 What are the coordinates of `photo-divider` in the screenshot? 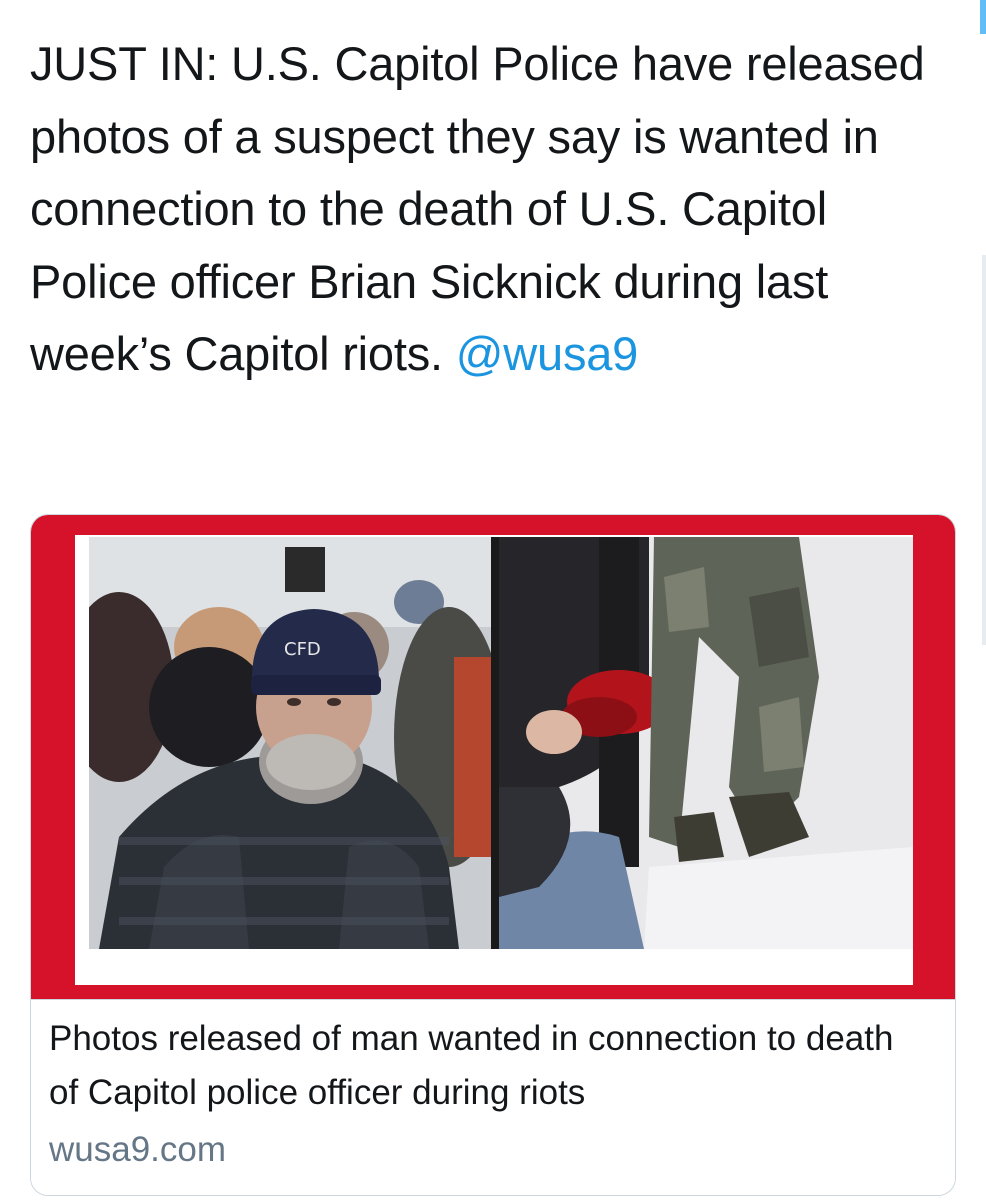 It's located at (495, 743).